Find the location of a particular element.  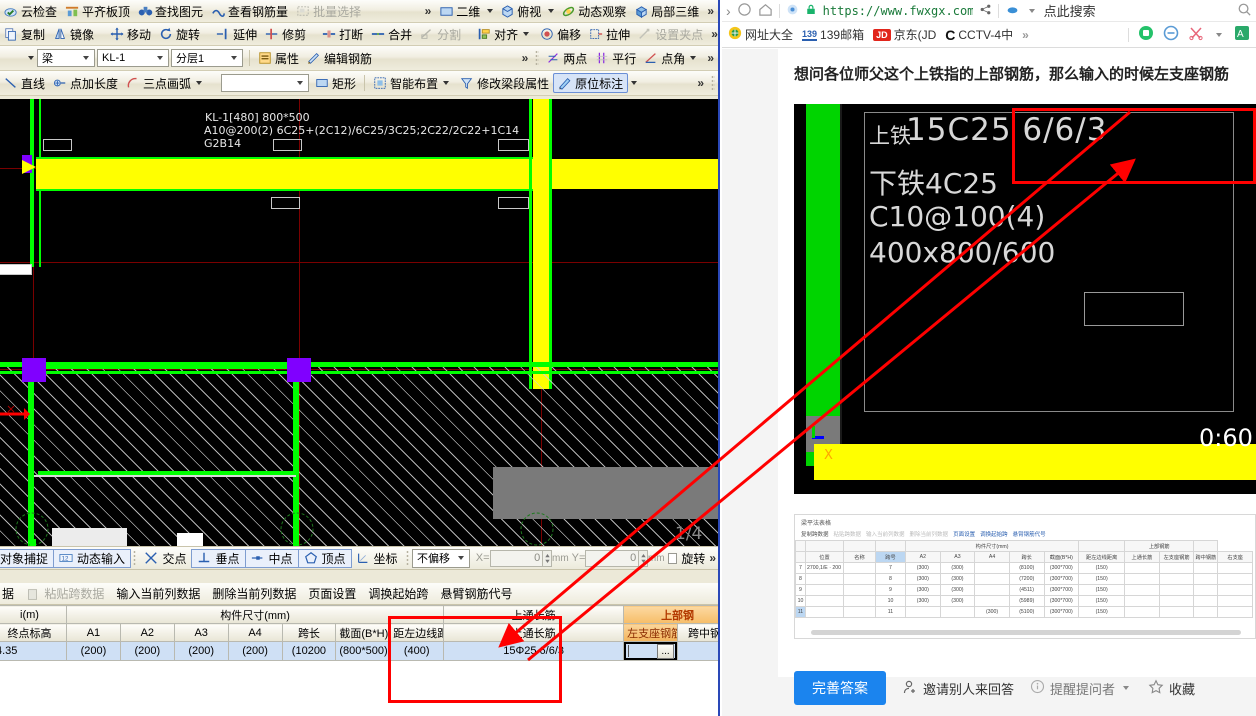

translate-icon: A is located at coordinates (1242, 34).